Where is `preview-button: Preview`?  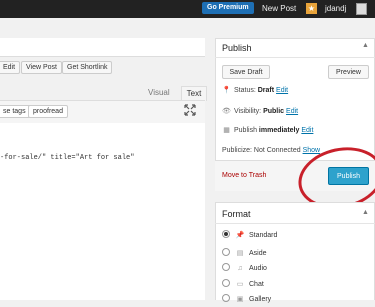 preview-button: Preview is located at coordinates (348, 72).